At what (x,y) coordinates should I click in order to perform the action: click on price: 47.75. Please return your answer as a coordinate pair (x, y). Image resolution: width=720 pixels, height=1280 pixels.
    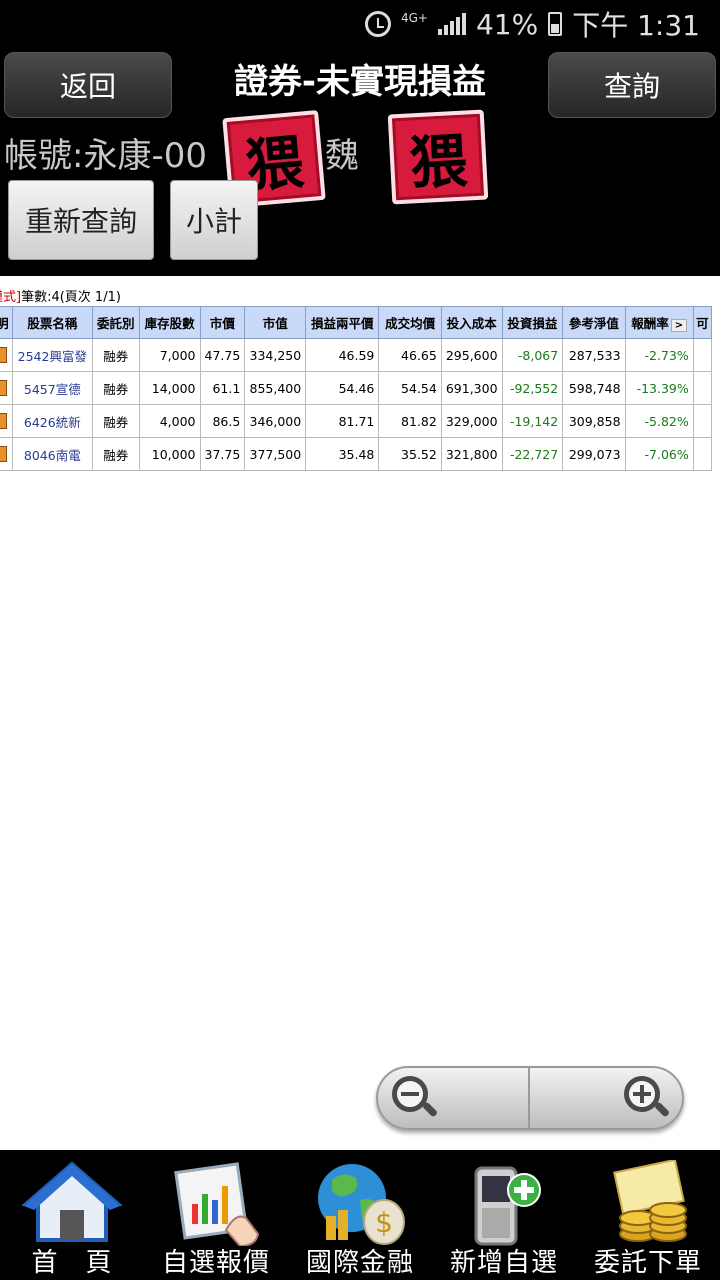
    Looking at the image, I should click on (222, 355).